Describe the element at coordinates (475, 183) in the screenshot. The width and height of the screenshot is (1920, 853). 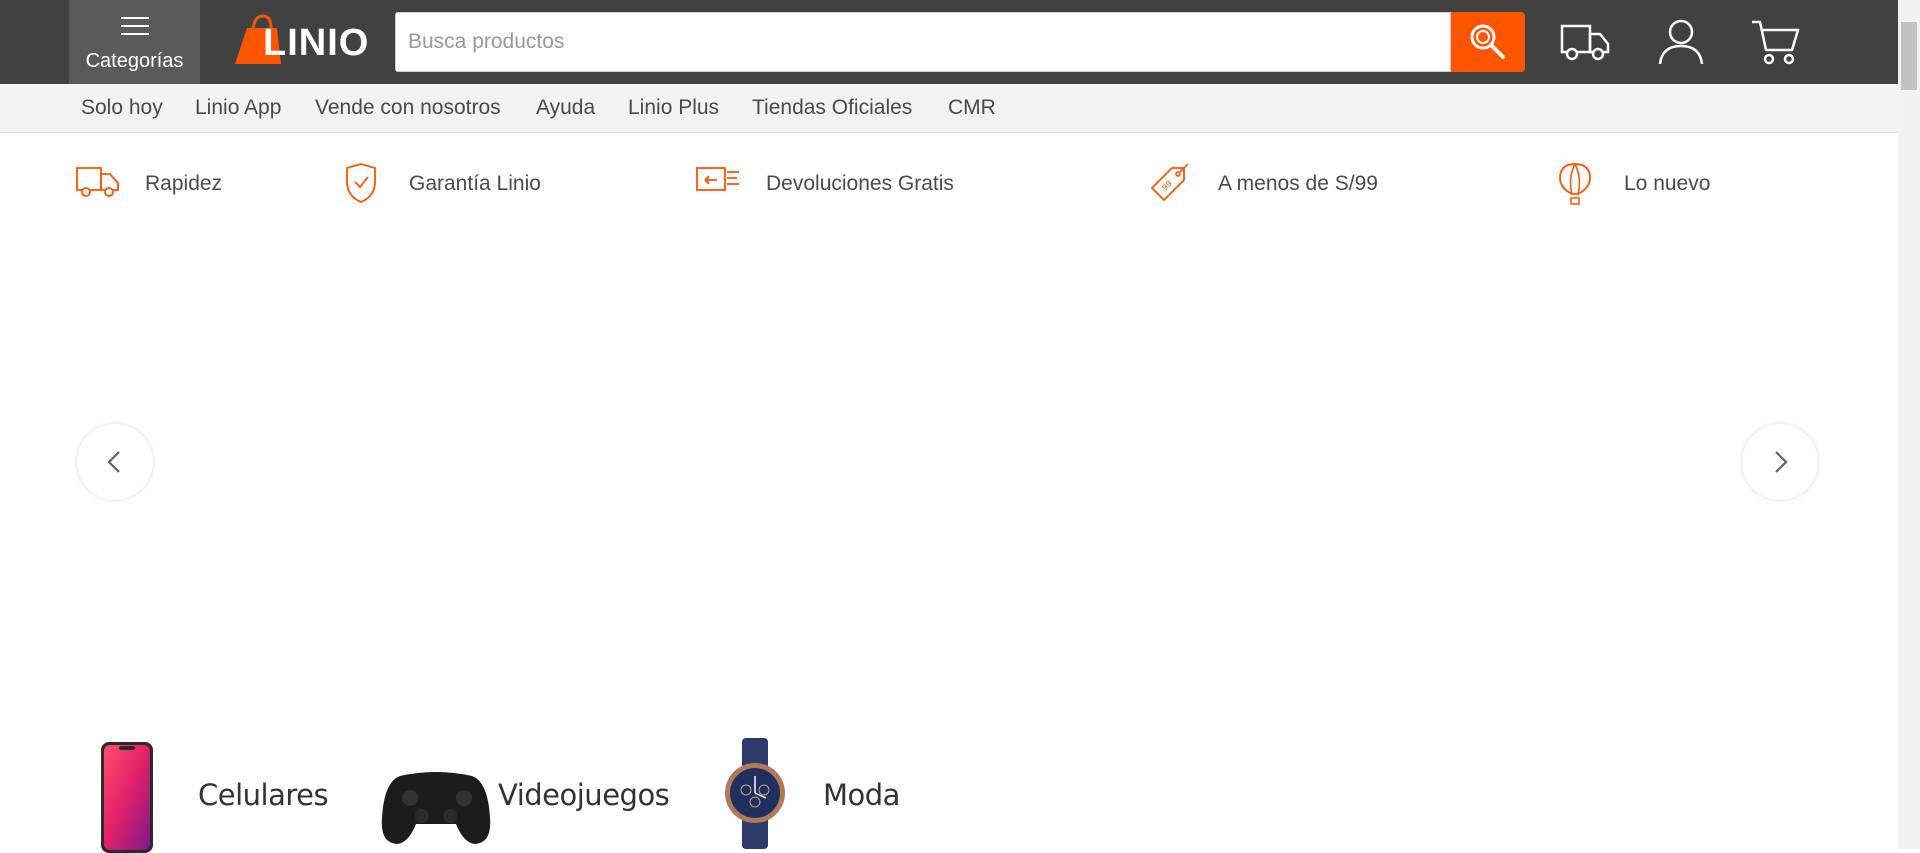
I see `feature-label: Garantía Linio` at that location.